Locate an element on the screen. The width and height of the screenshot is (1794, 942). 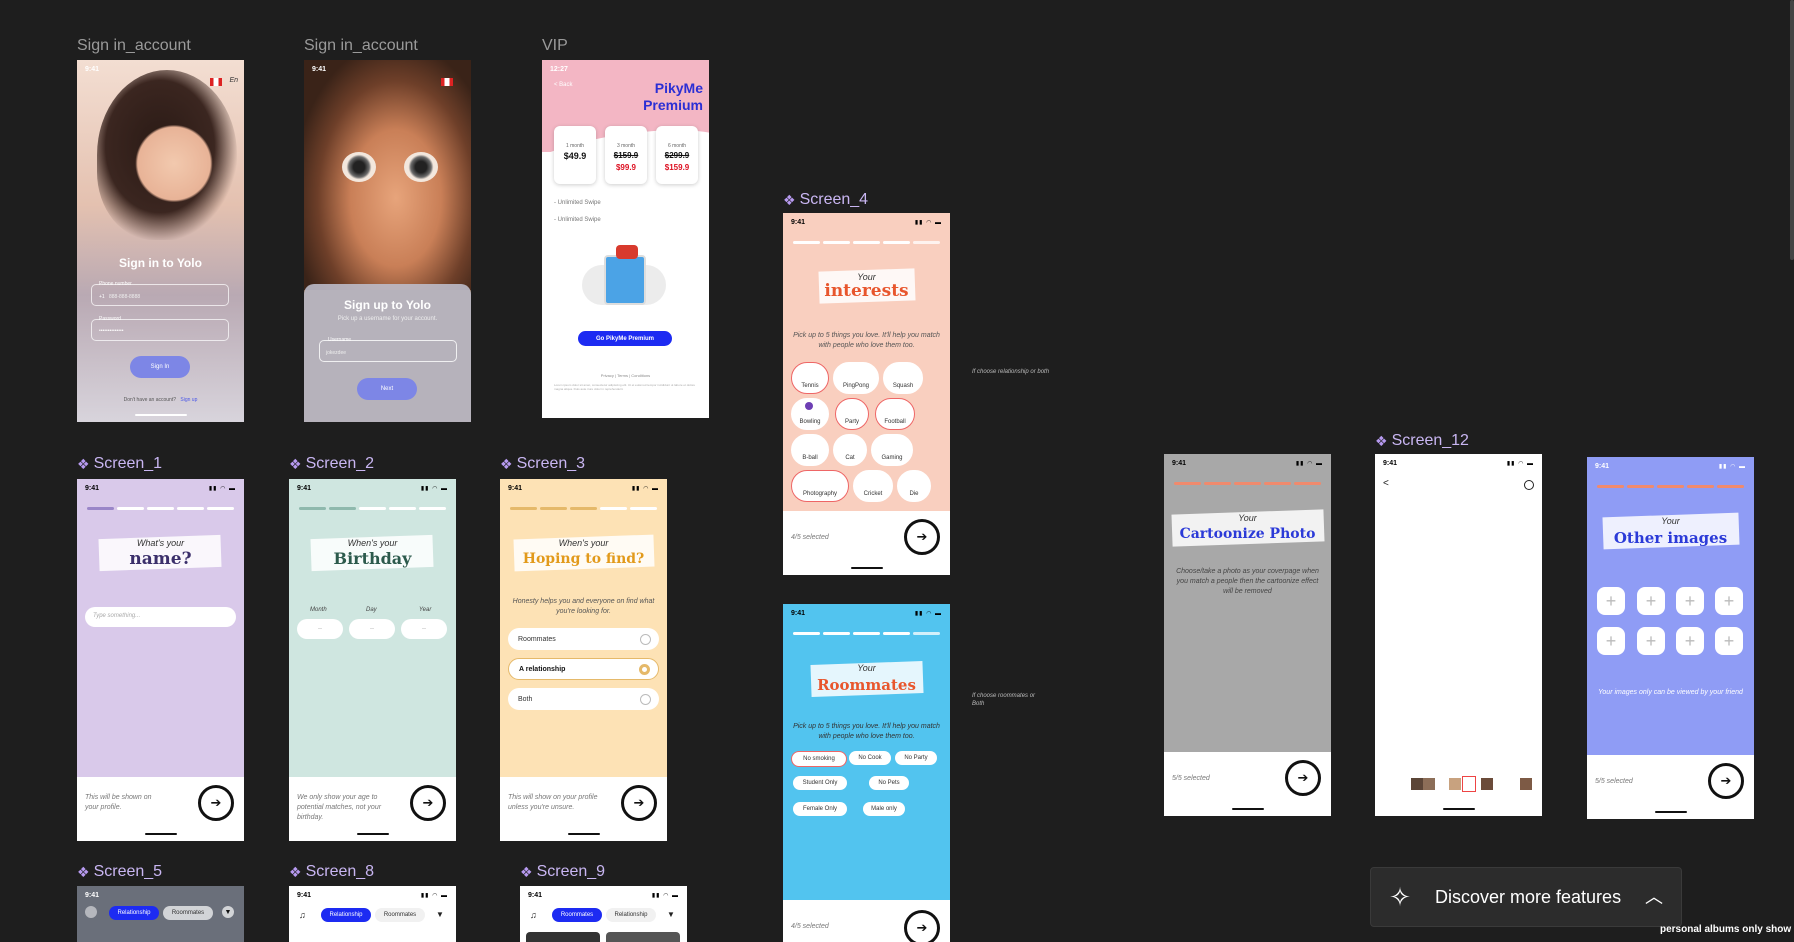
component-label-screen5: ❖ Screen_5 is located at coordinates (119, 872).